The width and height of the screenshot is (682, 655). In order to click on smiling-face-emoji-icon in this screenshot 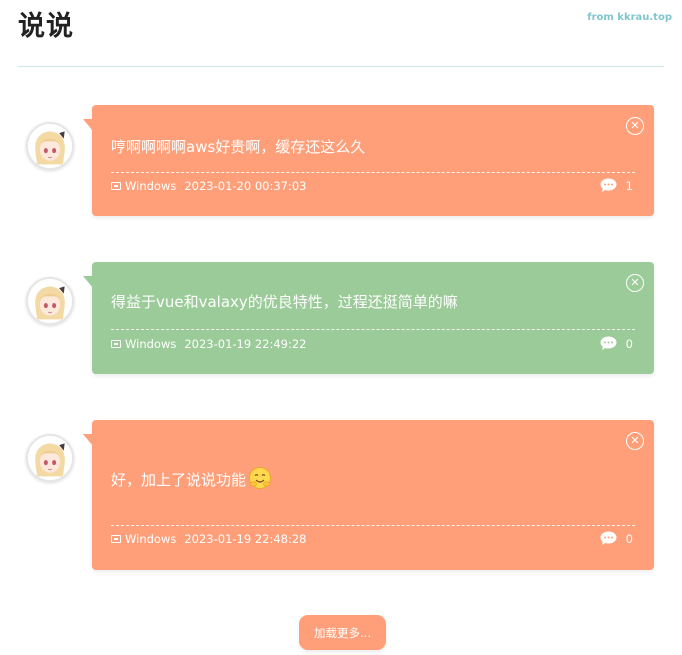, I will do `click(260, 478)`.